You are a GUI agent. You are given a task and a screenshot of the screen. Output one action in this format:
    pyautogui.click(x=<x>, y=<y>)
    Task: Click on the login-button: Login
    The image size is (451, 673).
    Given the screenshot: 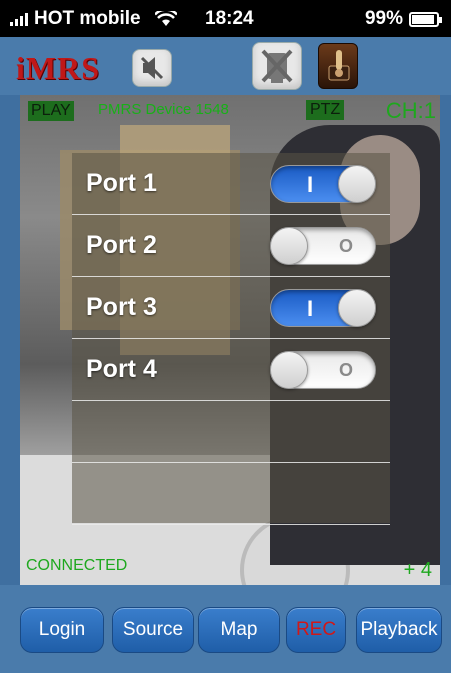 What is the action you would take?
    pyautogui.click(x=62, y=630)
    